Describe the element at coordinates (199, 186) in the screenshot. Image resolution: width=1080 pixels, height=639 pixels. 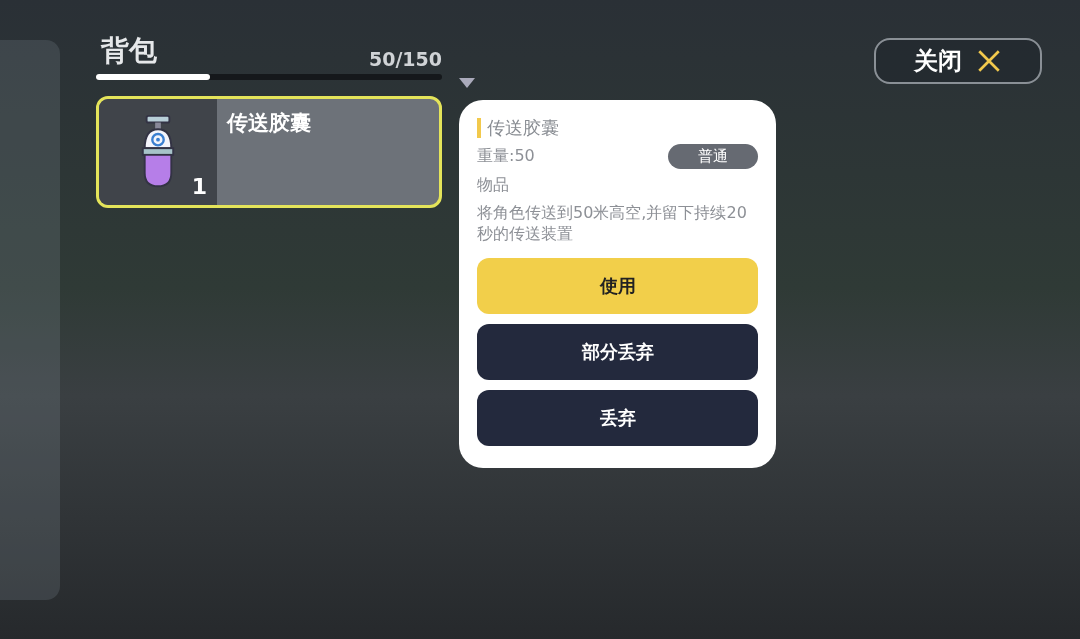
I see `item-count: 1` at that location.